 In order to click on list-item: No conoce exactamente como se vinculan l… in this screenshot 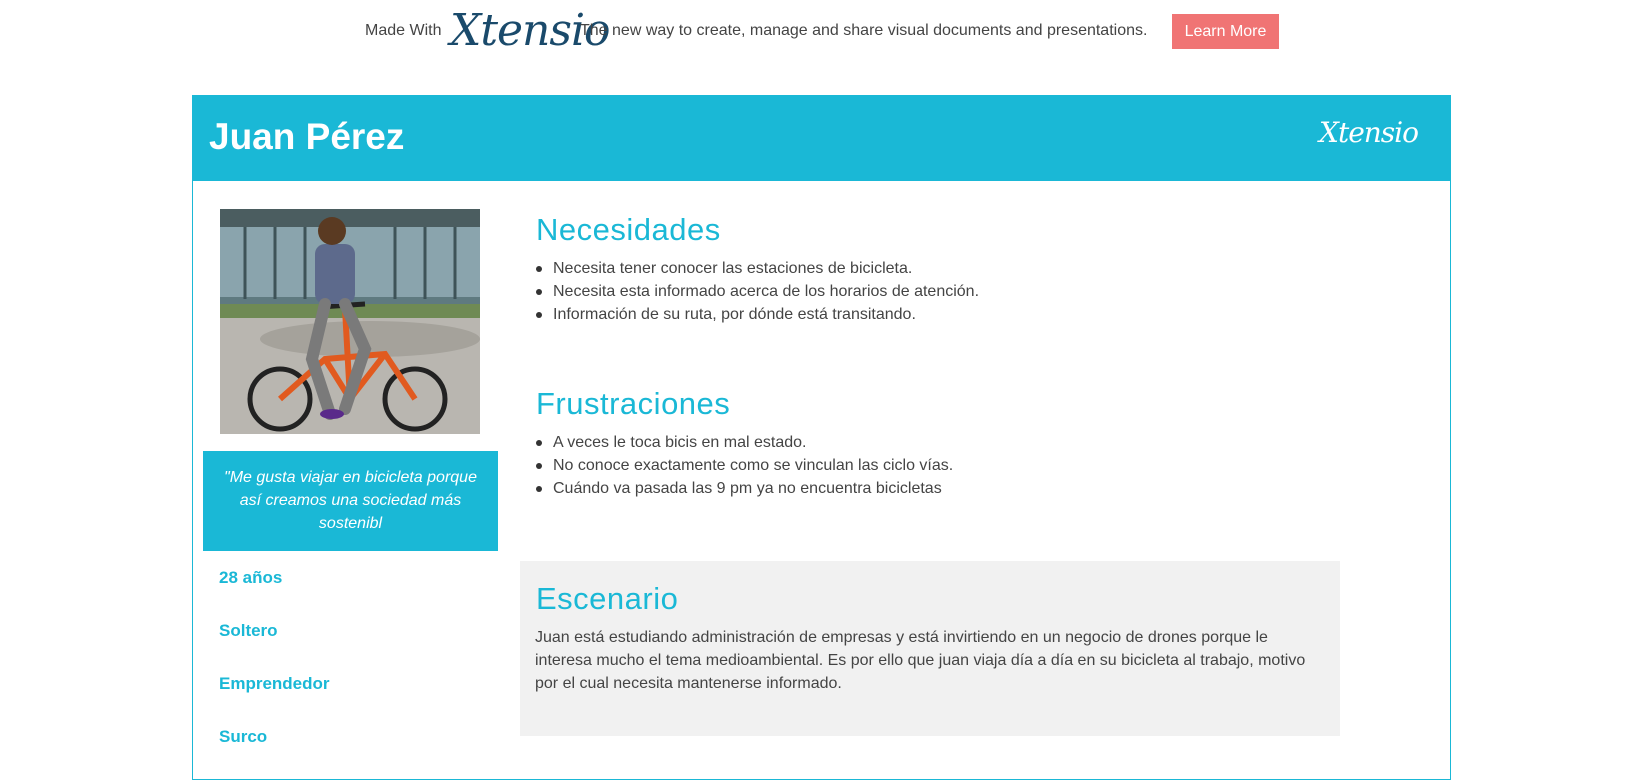, I will do `click(744, 465)`.